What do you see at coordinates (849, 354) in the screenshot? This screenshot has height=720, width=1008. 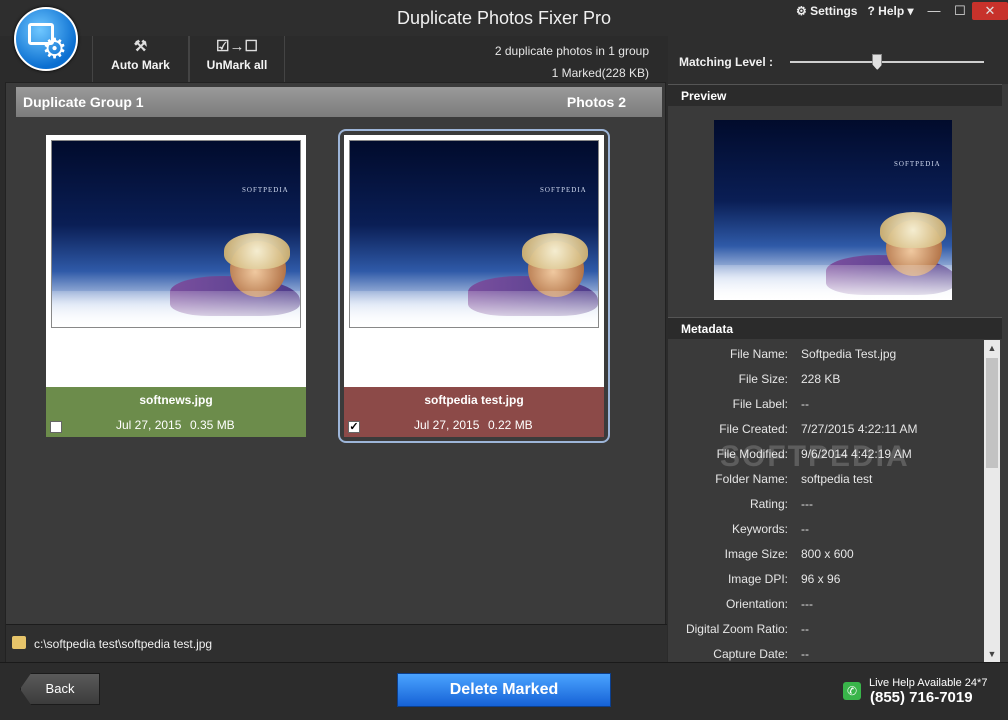 I see `metadata-value: Softpedia Test.jpg` at bounding box center [849, 354].